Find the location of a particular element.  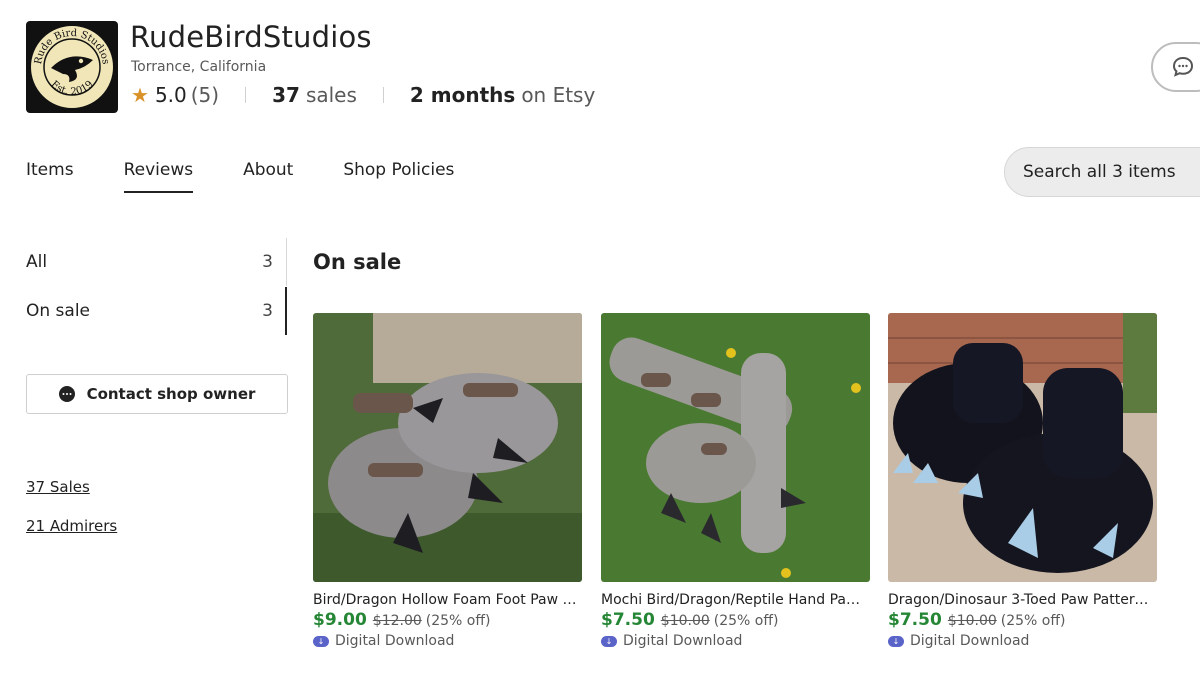

price-row: $9.00 $12.00 (25% off) is located at coordinates (447, 620).